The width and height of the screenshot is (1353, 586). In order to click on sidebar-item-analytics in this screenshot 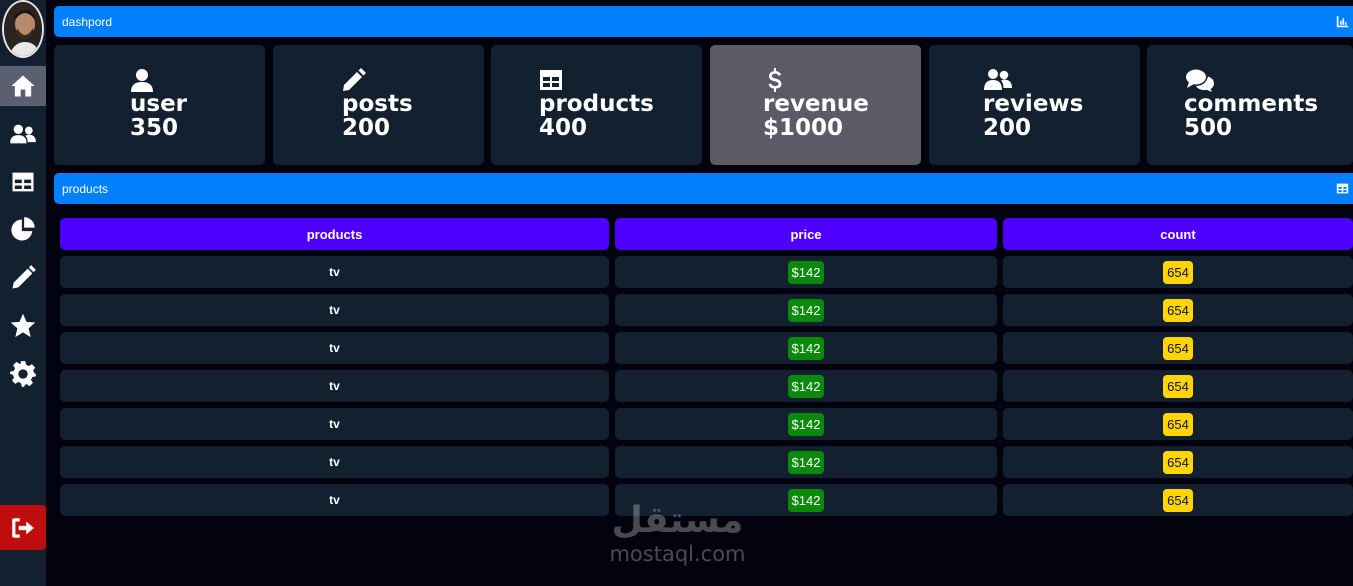, I will do `click(23, 230)`.